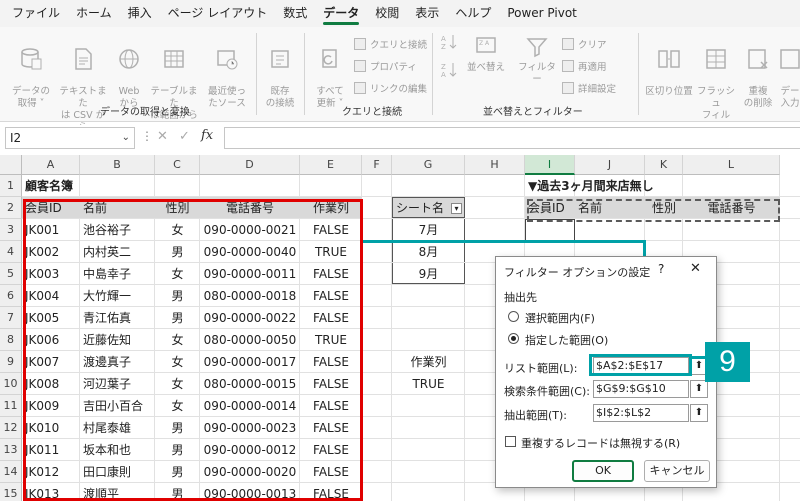  What do you see at coordinates (117, 165) in the screenshot?
I see `column-header-b: B` at bounding box center [117, 165].